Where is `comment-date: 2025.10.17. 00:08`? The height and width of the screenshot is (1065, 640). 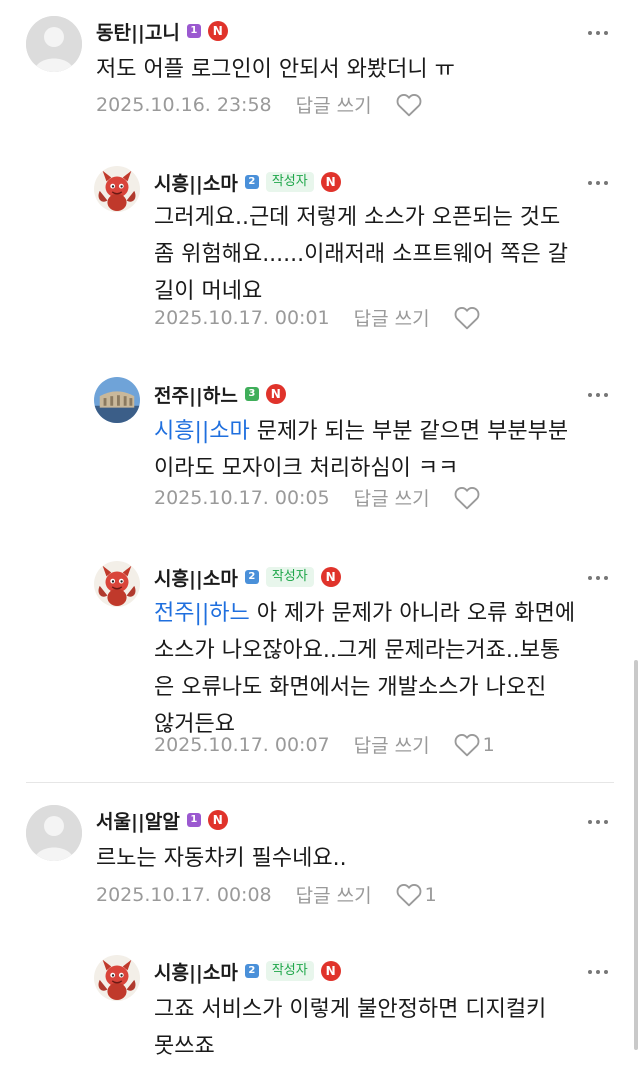 comment-date: 2025.10.17. 00:08 is located at coordinates (184, 894).